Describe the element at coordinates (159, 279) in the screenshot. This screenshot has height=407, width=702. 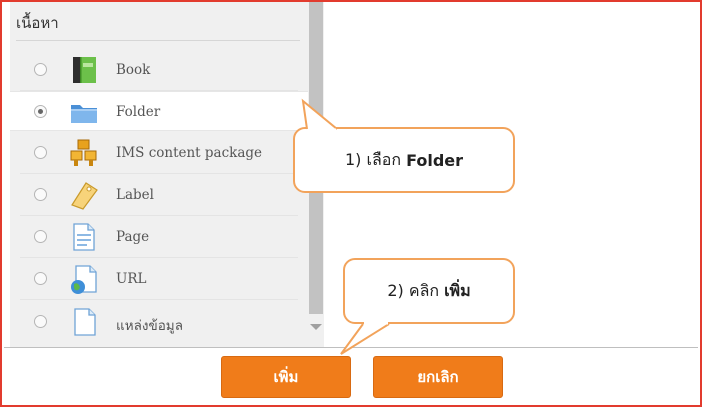
I see `module-item-url: URL` at that location.